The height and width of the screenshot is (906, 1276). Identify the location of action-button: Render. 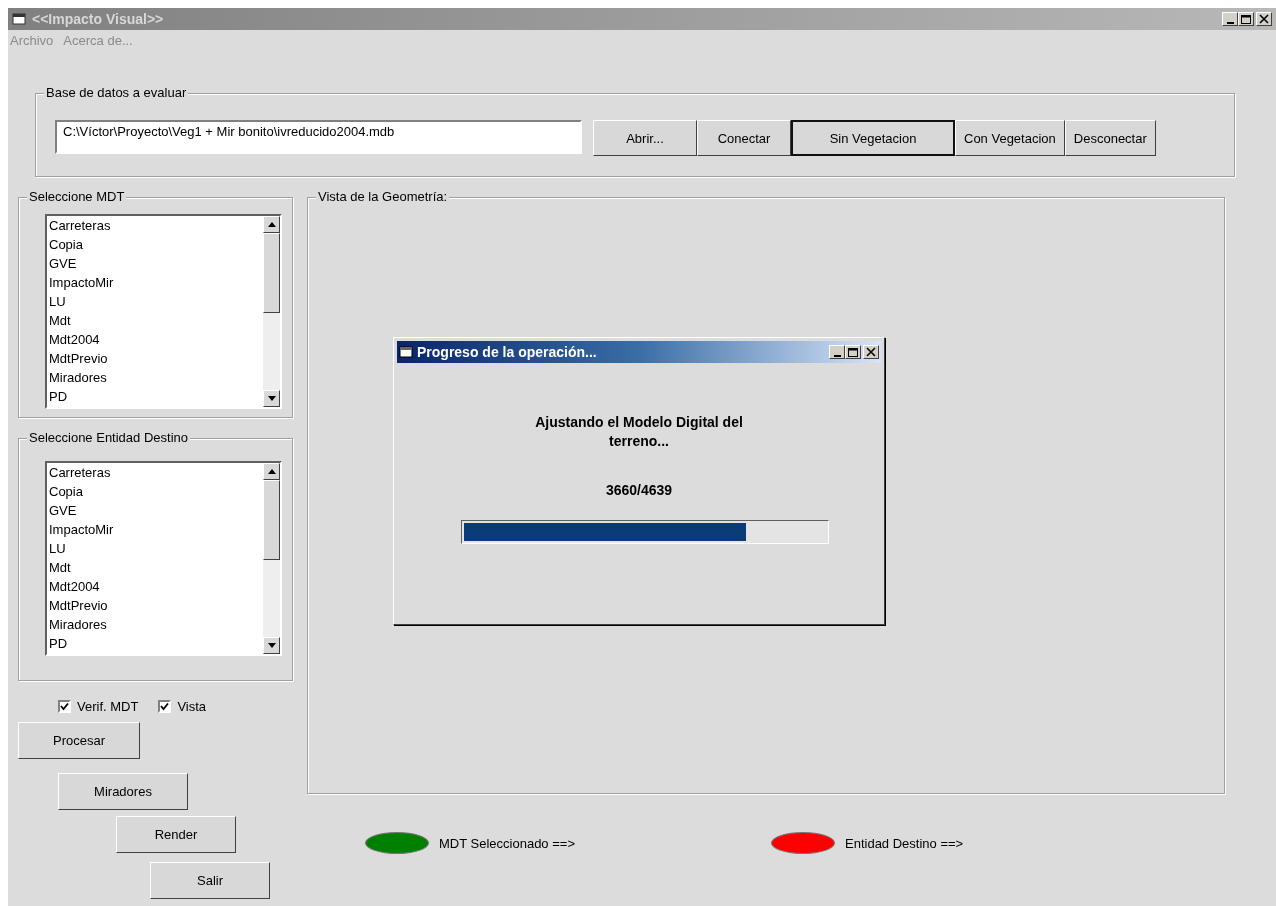
(176, 834).